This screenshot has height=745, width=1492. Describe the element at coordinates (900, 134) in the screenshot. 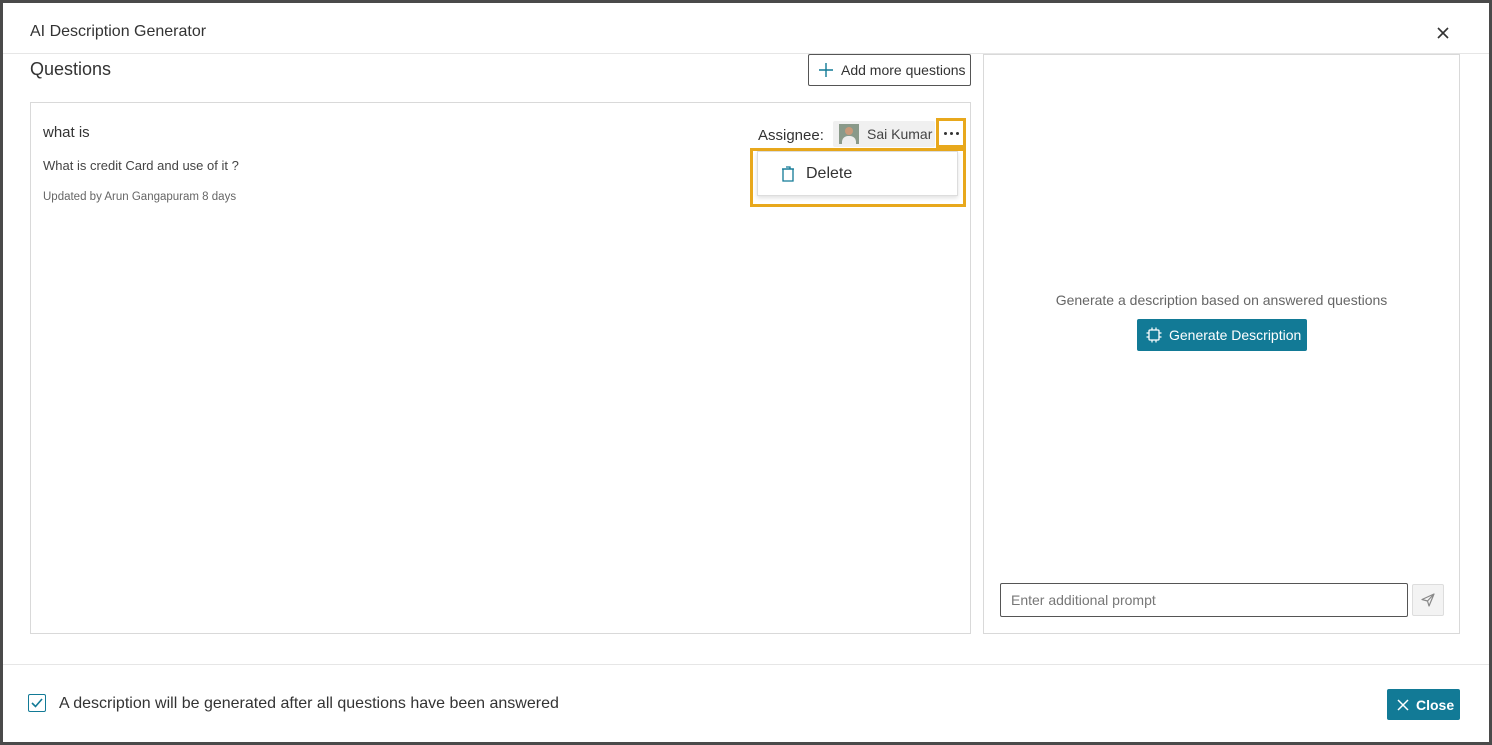

I see `assignee-name: Sai Kumar` at that location.